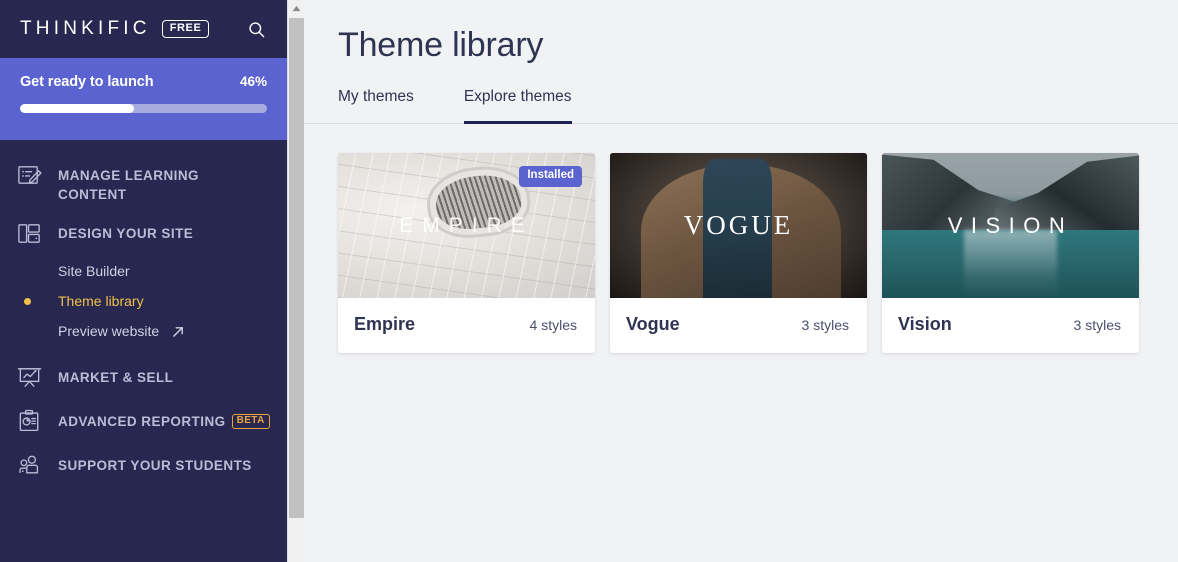 The height and width of the screenshot is (562, 1178). Describe the element at coordinates (85, 28) in the screenshot. I see `thinkific-logo: THINKIFIC` at that location.